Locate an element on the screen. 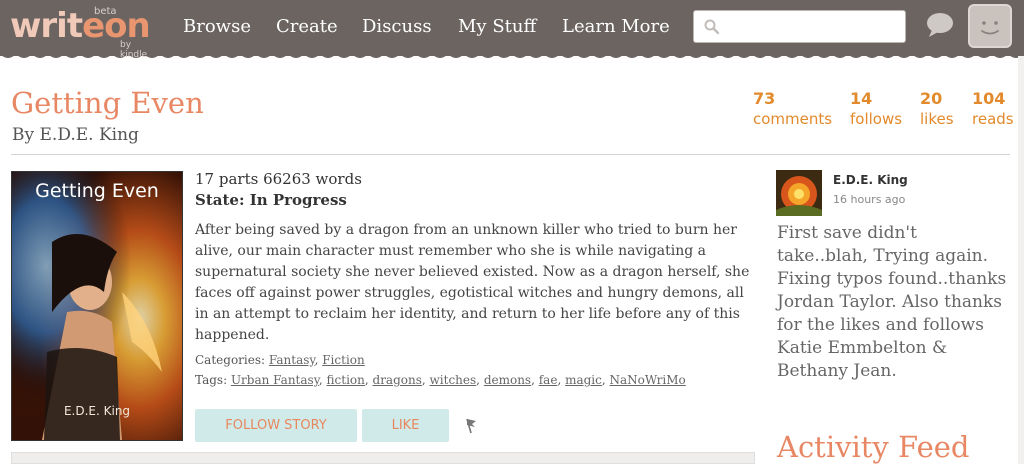  tag-link-fae: fae is located at coordinates (548, 380).